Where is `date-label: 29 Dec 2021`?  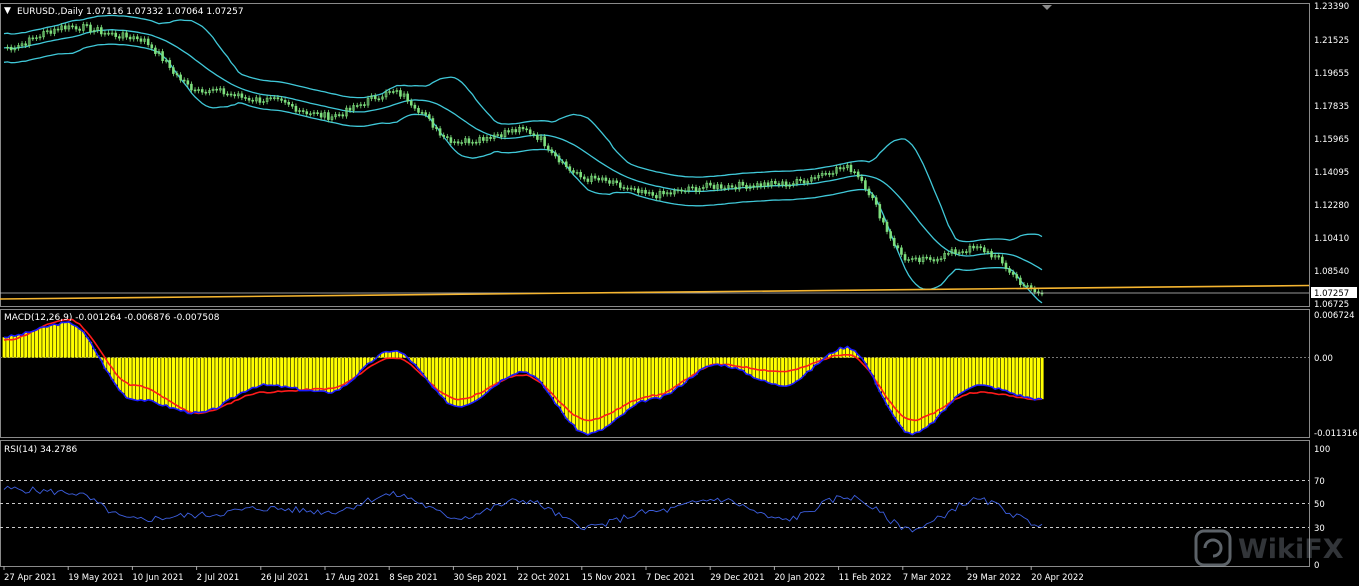 date-label: 29 Dec 2021 is located at coordinates (737, 578).